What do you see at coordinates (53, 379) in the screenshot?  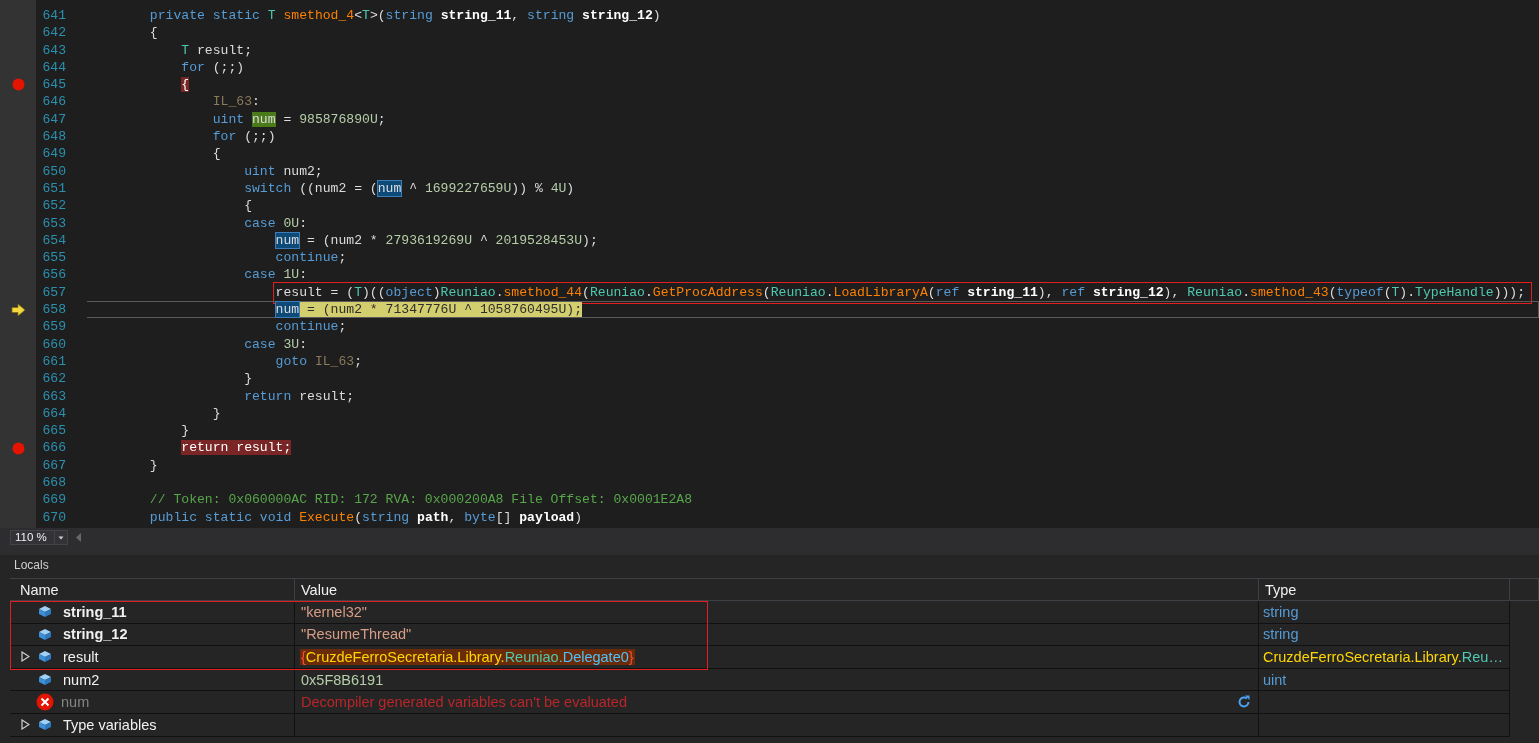 I see `line-number: 662` at bounding box center [53, 379].